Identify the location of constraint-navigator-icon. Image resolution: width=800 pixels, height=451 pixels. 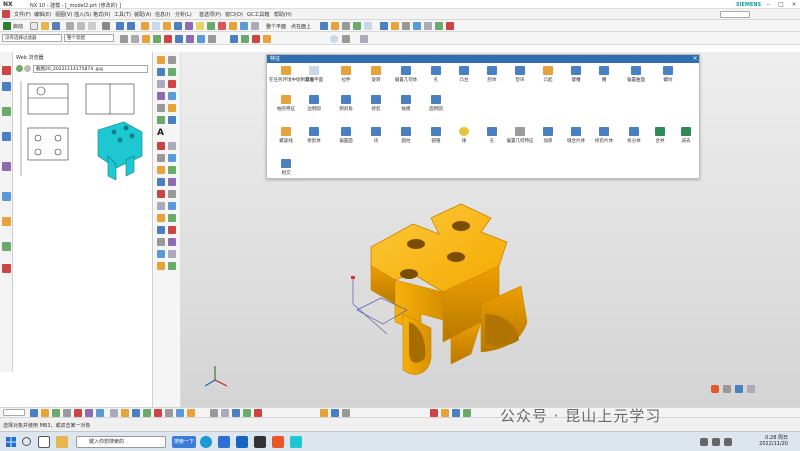
(6, 111).